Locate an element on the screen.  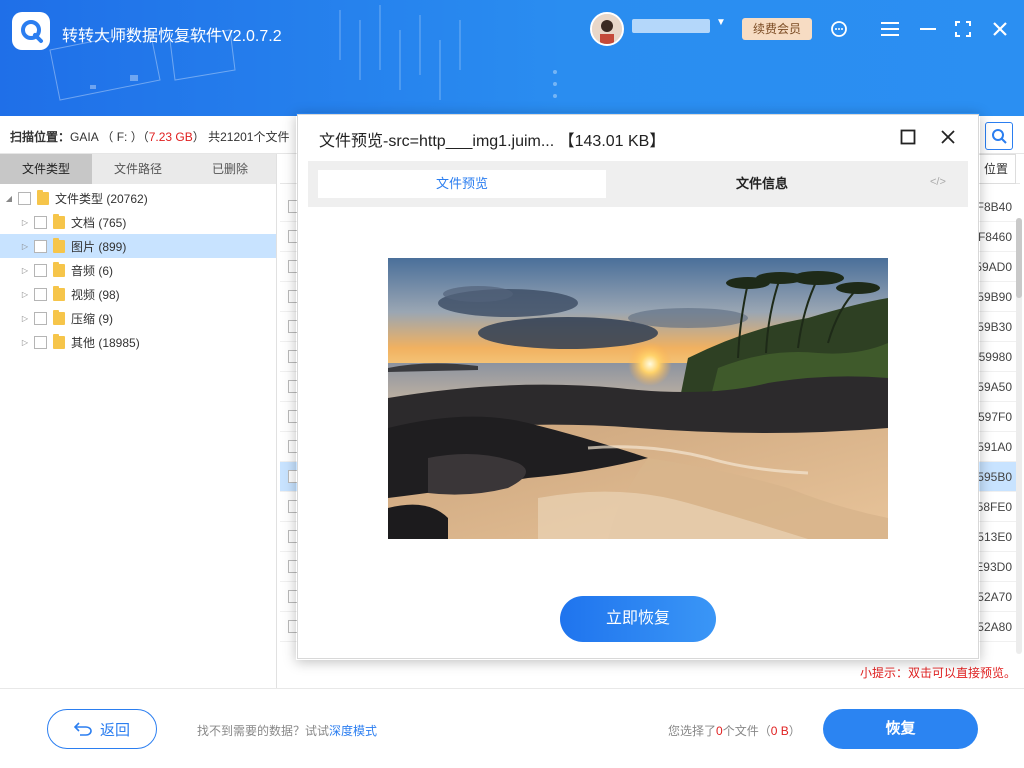
scan-location: 扫描位置：GAIA （ F: ）（7.23 GB） 共21201个文件 is located at coordinates (150, 137).